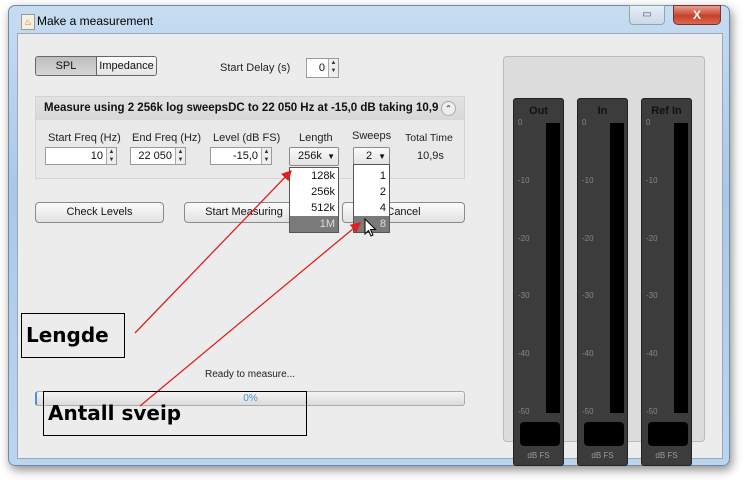 Image resolution: width=750 pixels, height=482 pixels. What do you see at coordinates (73, 335) in the screenshot?
I see `annotation-length: Lengde` at bounding box center [73, 335].